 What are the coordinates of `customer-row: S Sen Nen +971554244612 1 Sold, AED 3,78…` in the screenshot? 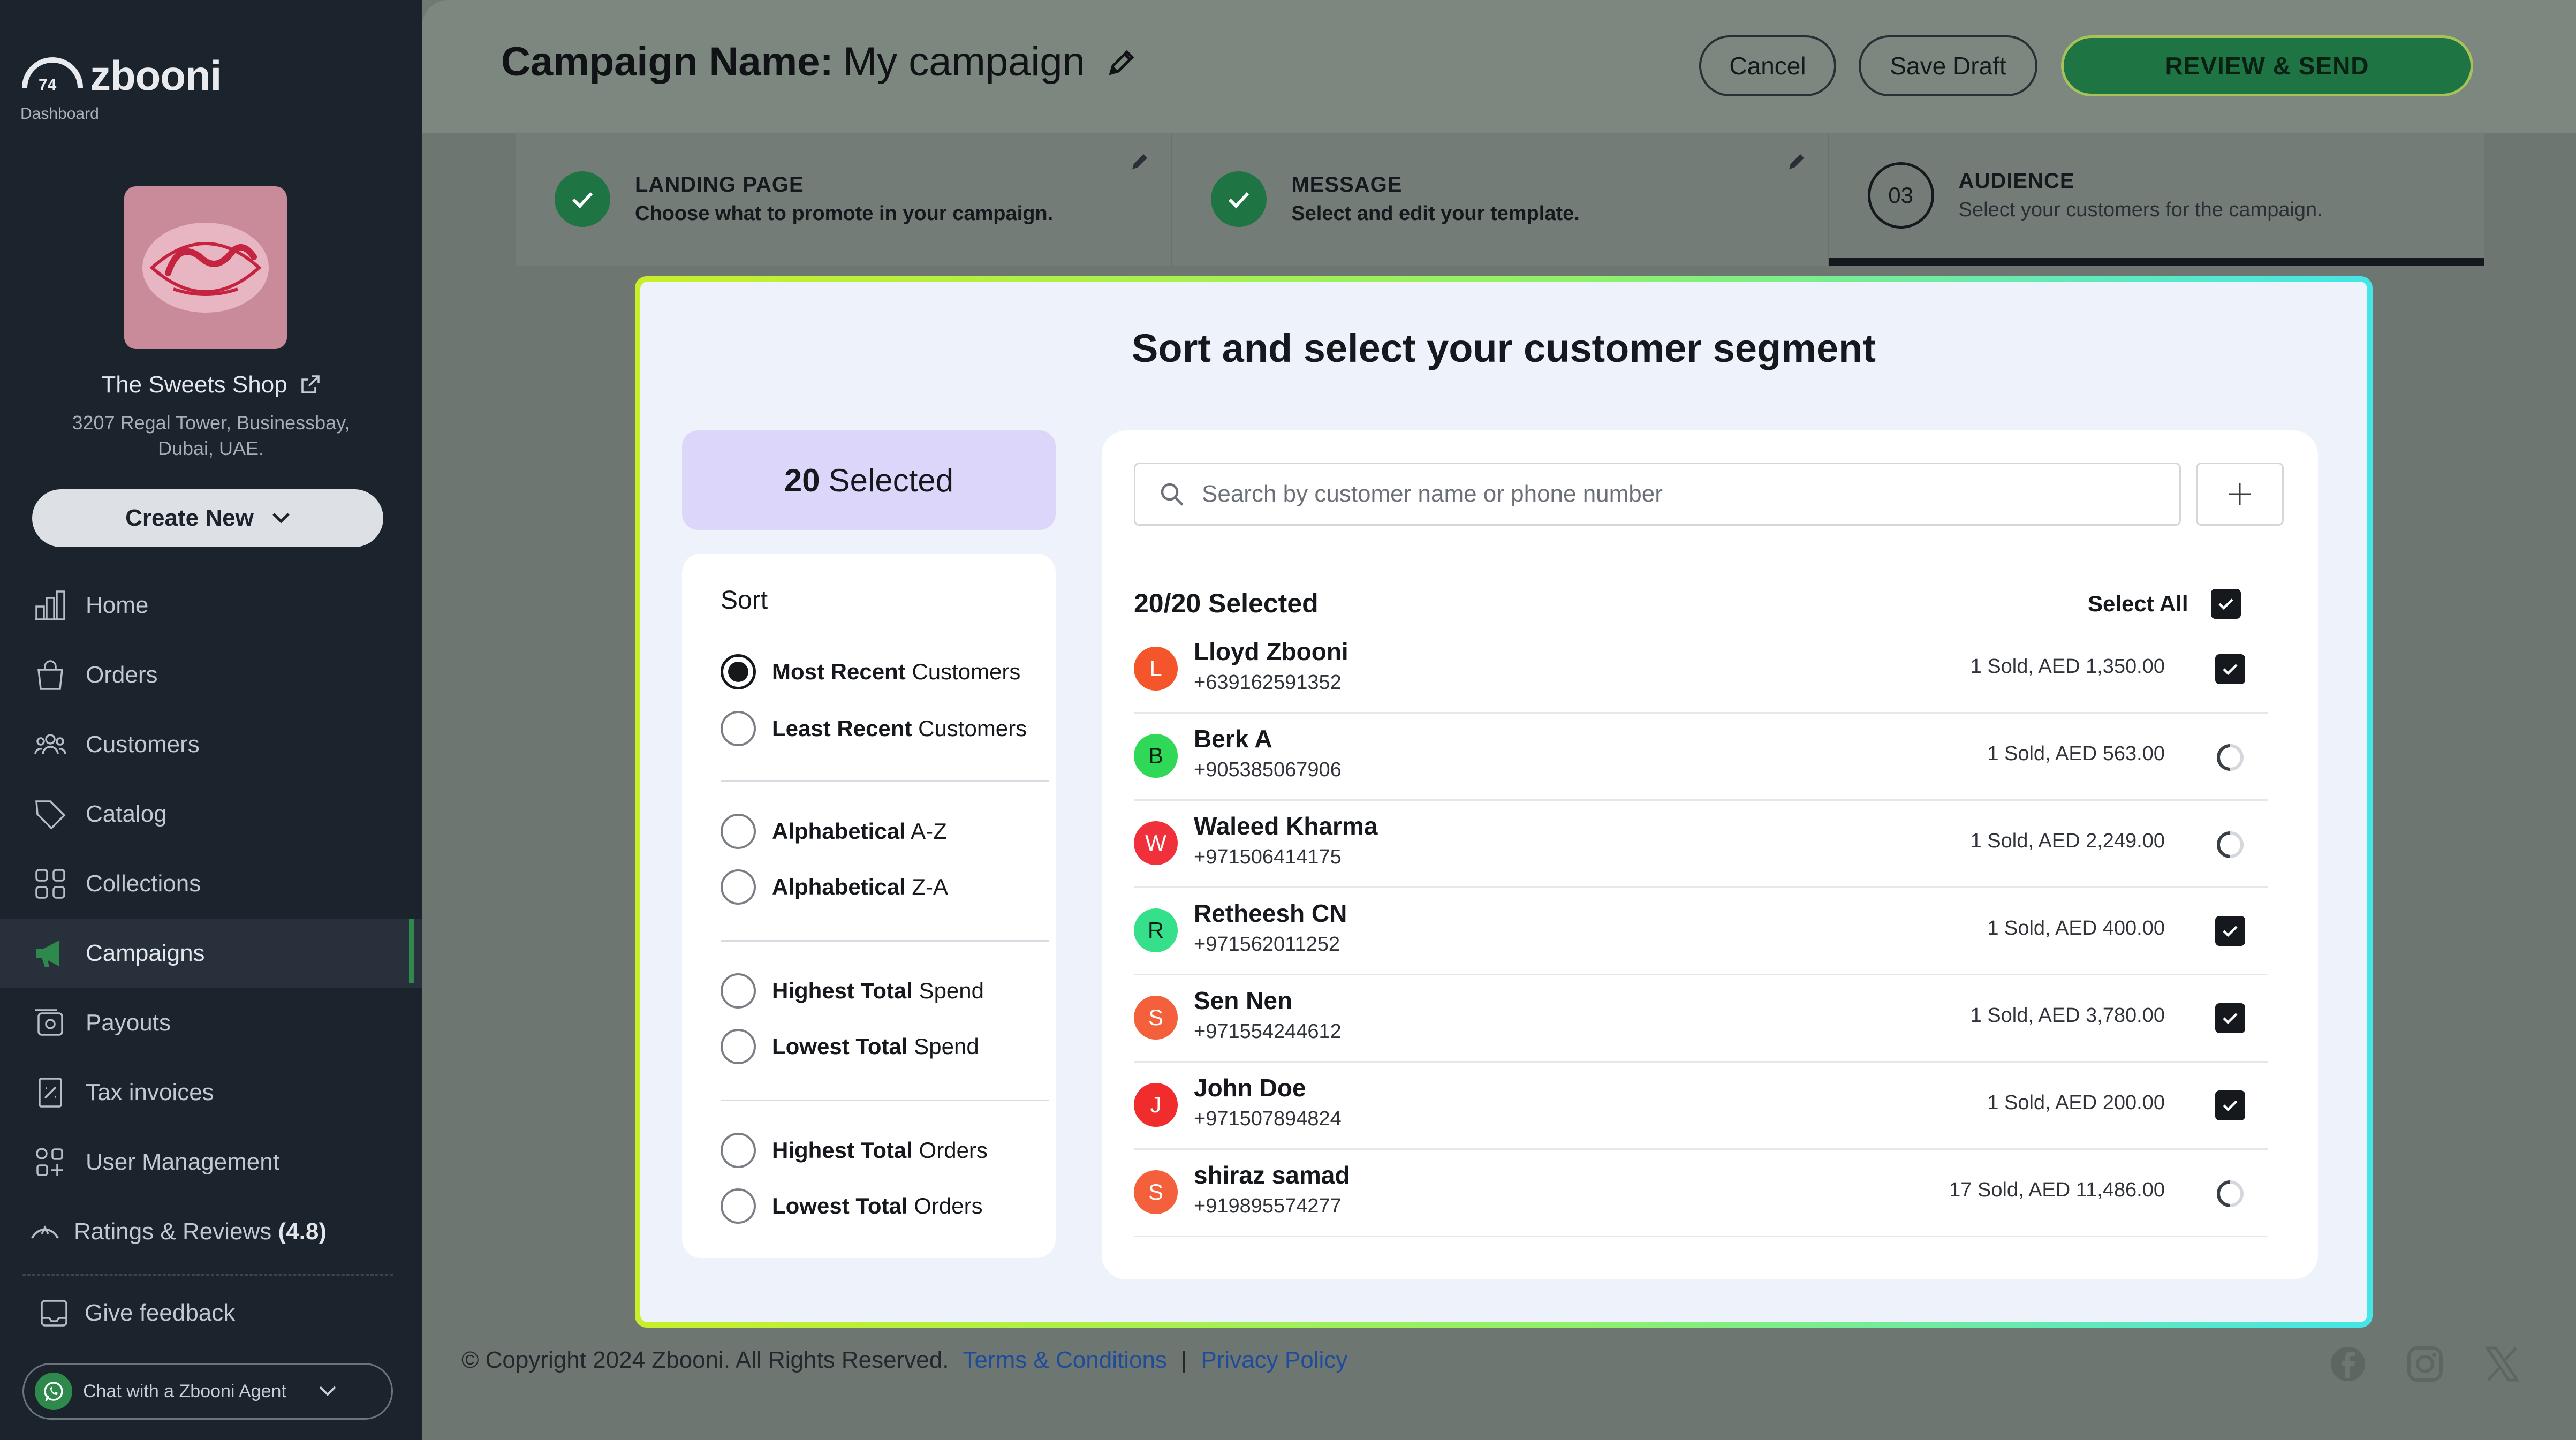 It's located at (1701, 1019).